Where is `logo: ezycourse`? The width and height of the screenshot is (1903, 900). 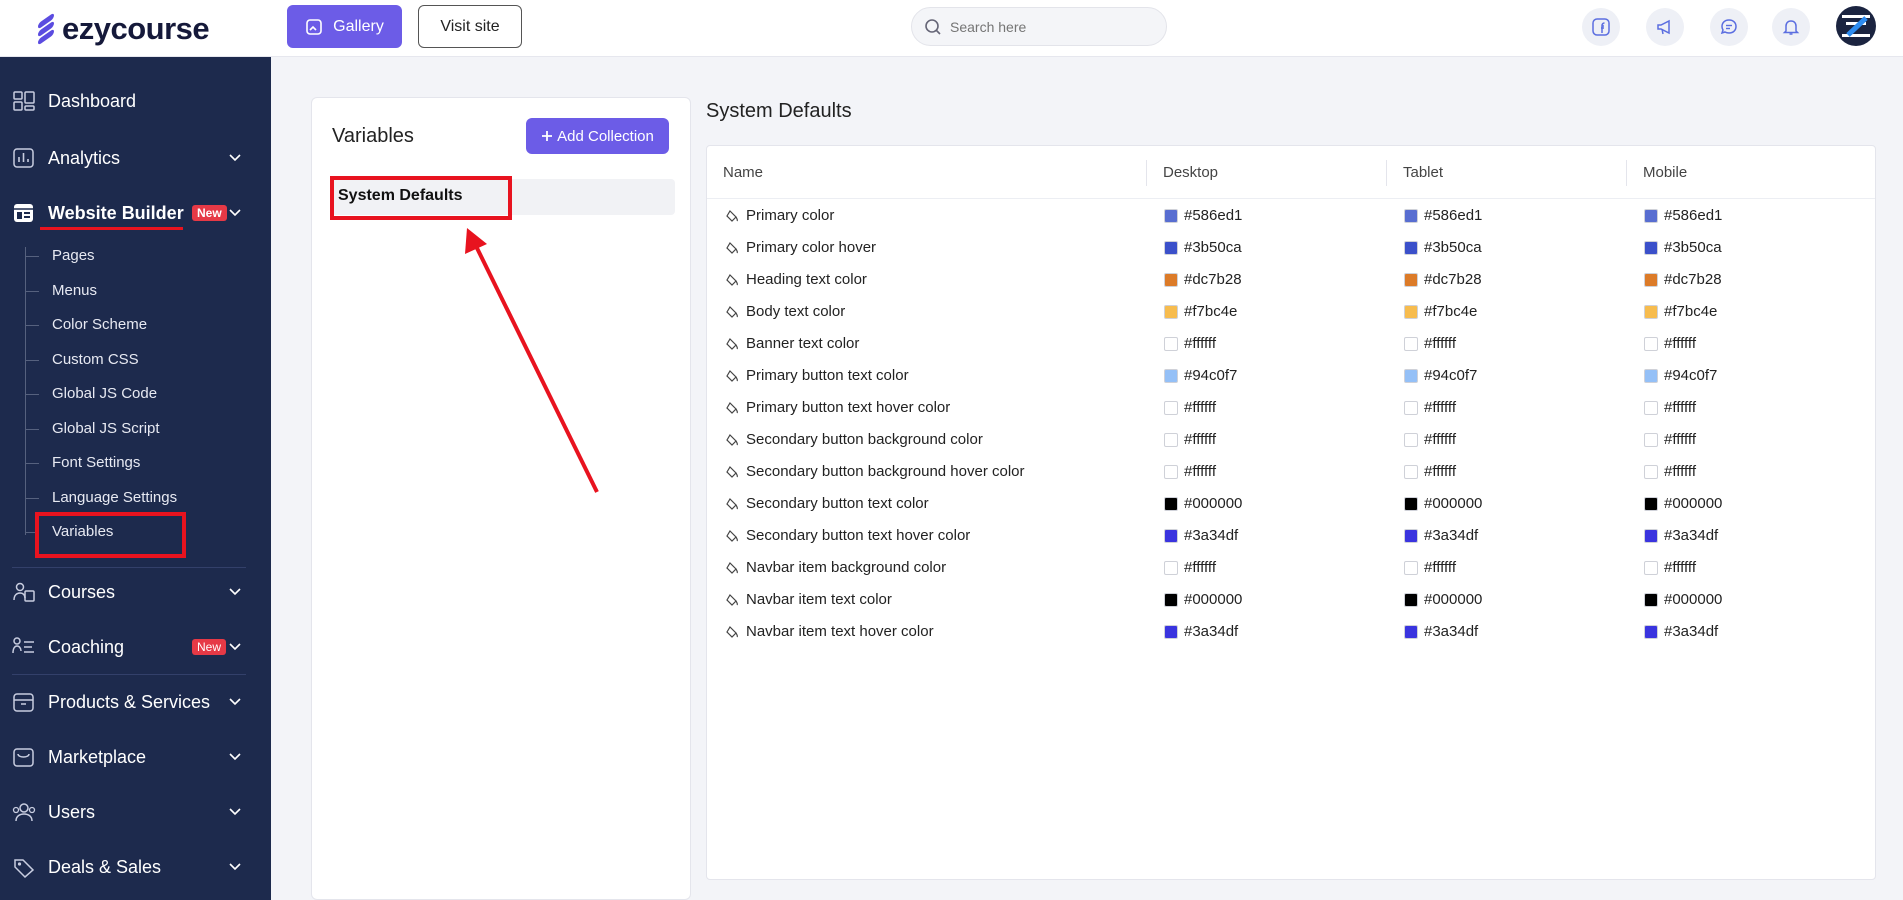
logo: ezycourse is located at coordinates (135, 28).